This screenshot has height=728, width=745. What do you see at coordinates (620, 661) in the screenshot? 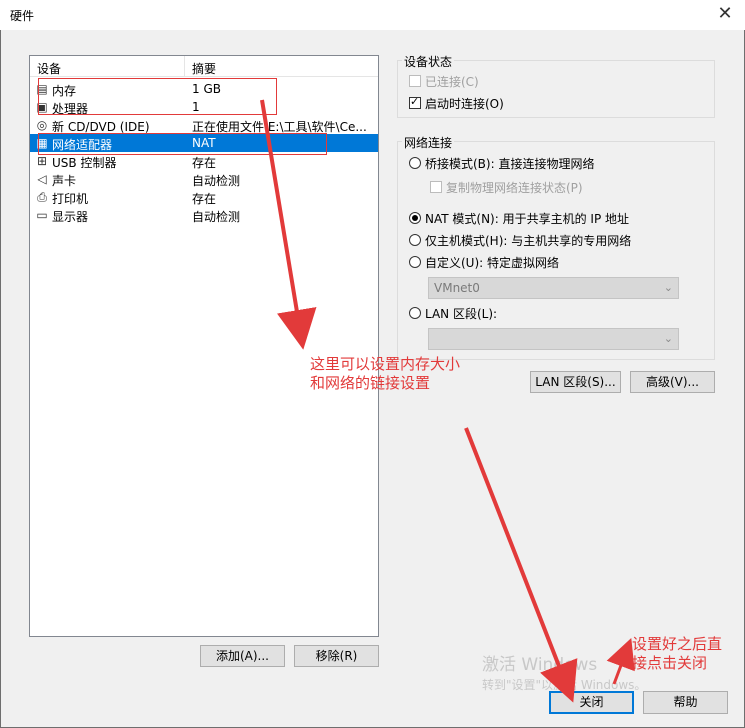
I see `arrow-from-note2` at bounding box center [620, 661].